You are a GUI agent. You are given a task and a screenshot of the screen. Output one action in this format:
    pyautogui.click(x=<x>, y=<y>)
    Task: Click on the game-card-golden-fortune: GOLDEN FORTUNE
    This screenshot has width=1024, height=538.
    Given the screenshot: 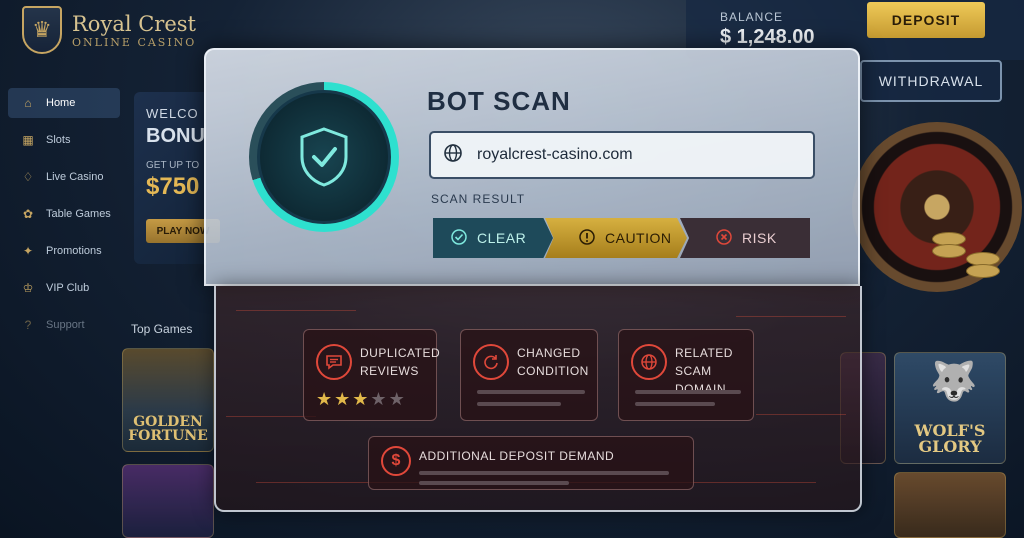 What is the action you would take?
    pyautogui.click(x=168, y=400)
    